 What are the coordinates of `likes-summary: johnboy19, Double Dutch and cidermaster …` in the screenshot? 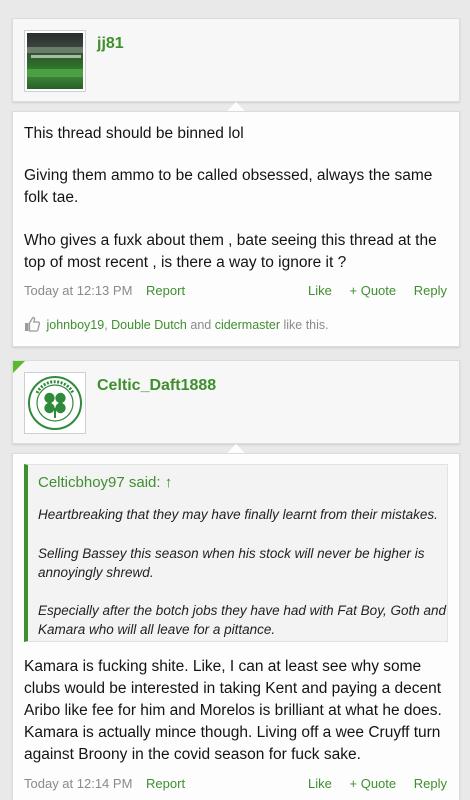 It's located at (176, 325).